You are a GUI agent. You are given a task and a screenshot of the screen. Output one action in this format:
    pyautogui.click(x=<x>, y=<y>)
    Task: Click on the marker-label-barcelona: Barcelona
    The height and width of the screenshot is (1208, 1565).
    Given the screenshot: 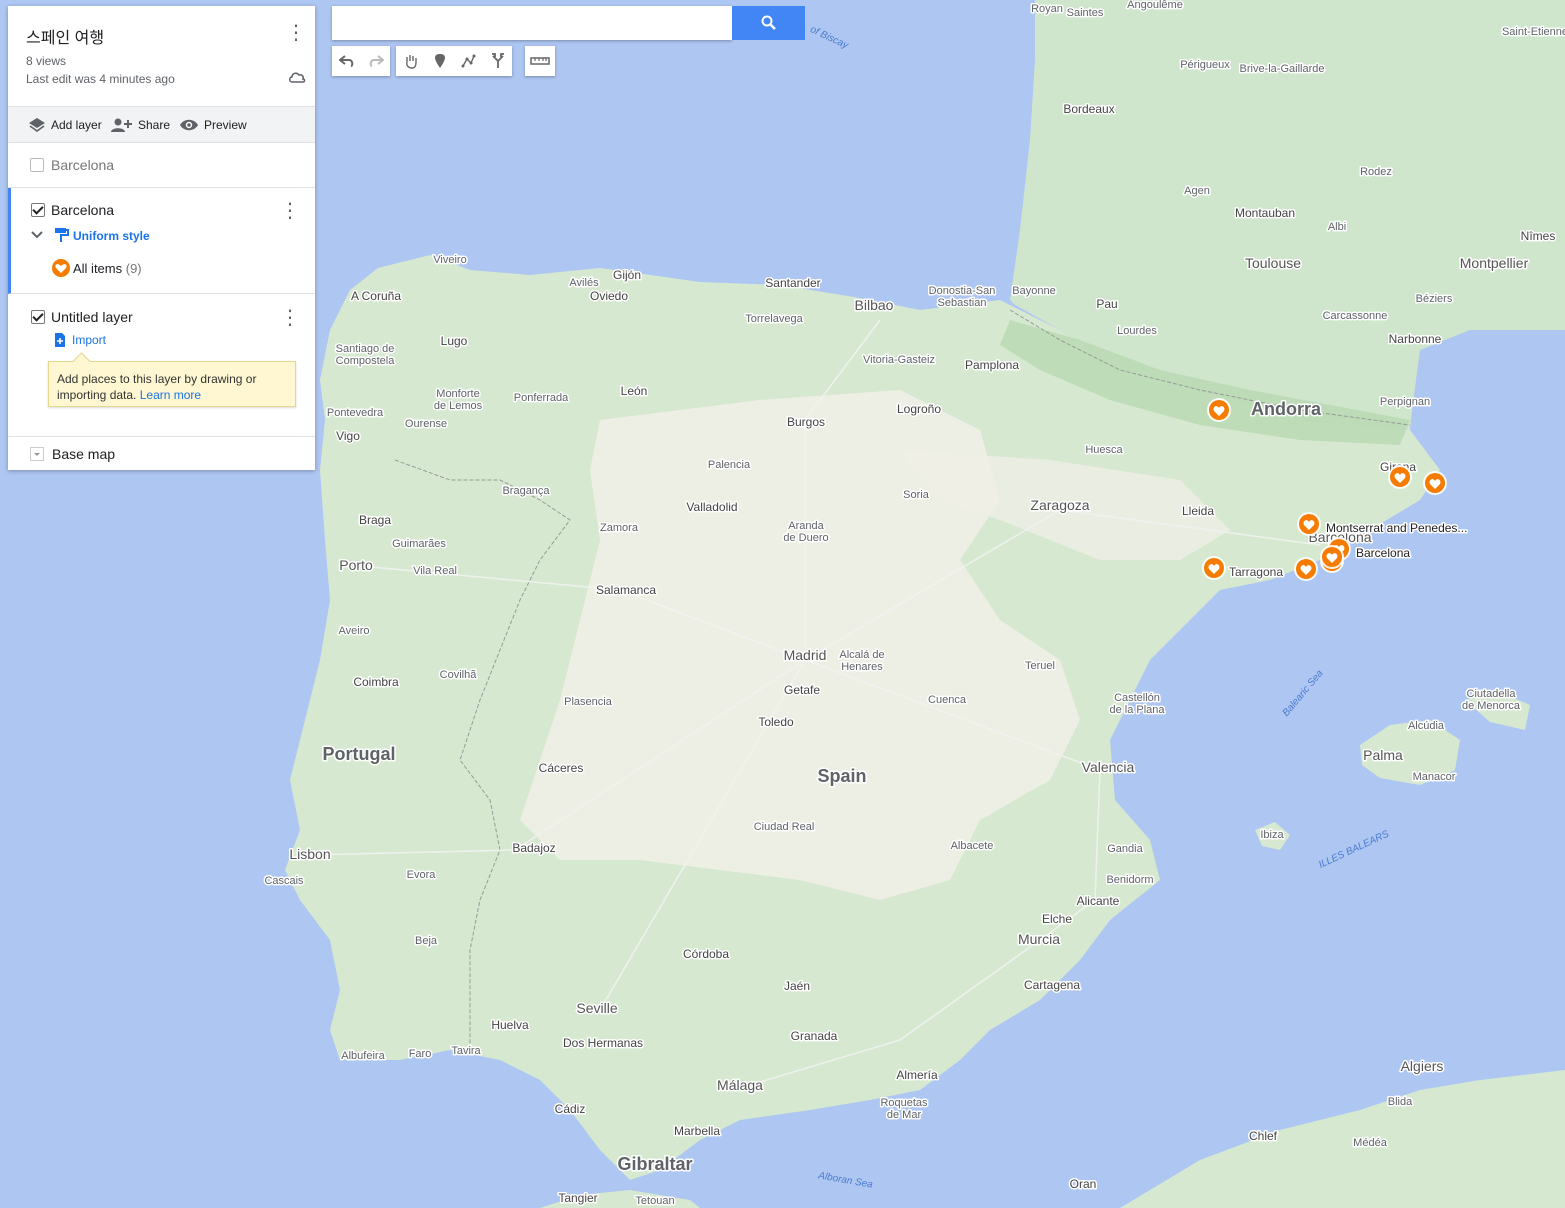 What is the action you would take?
    pyautogui.click(x=1383, y=553)
    